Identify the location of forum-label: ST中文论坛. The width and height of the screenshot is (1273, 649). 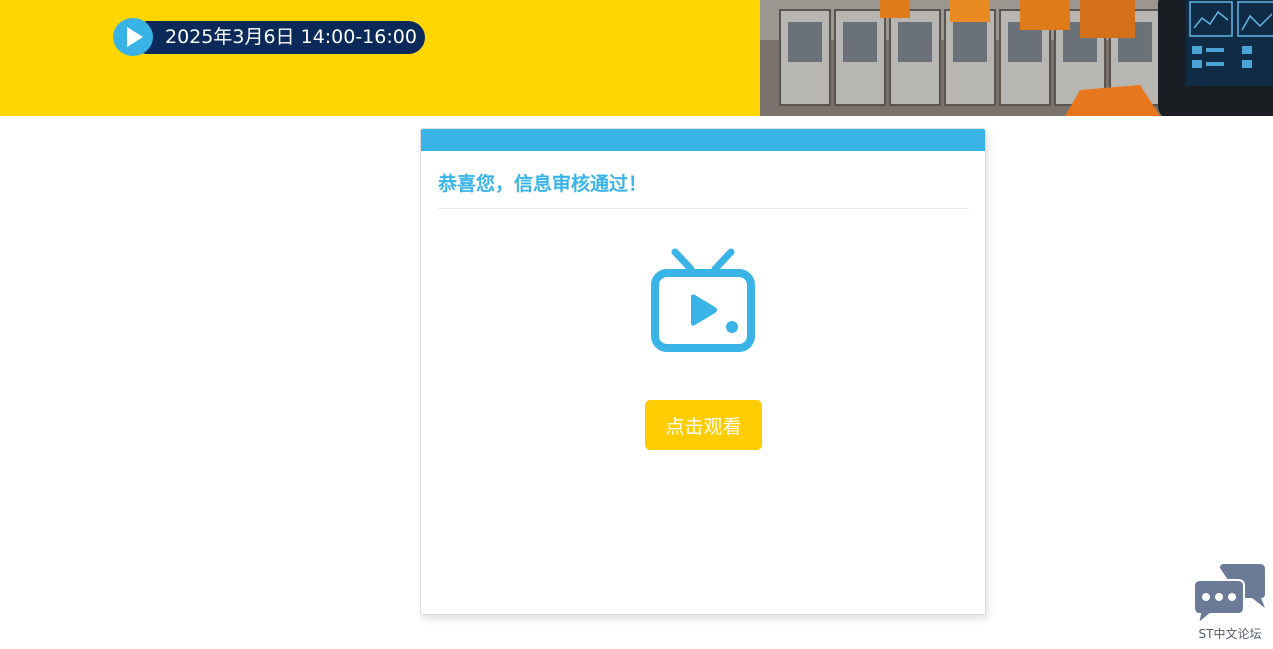
(1230, 634).